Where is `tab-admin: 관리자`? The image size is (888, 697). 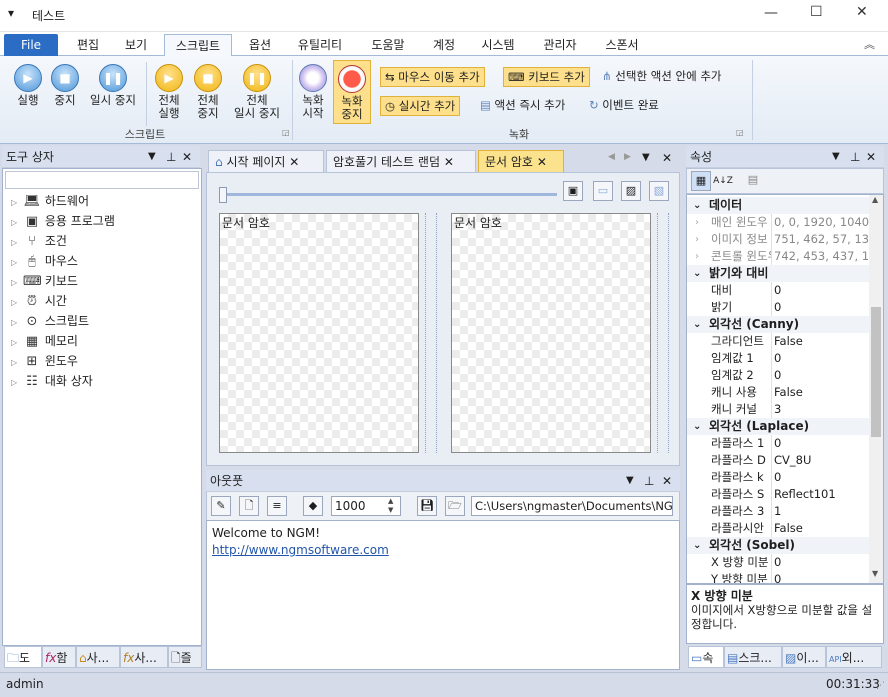 tab-admin: 관리자 is located at coordinates (560, 45).